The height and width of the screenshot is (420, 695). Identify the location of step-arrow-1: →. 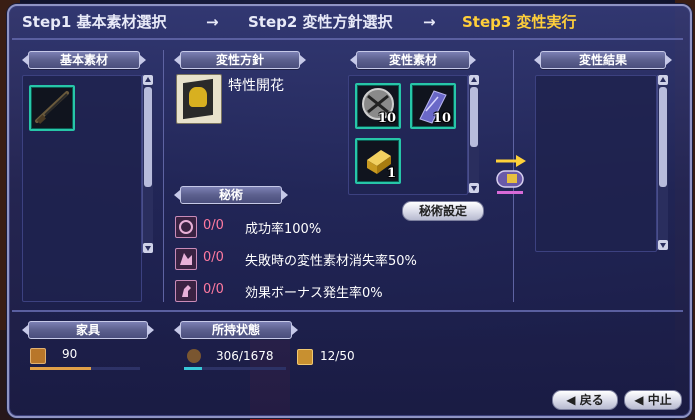
(212, 22).